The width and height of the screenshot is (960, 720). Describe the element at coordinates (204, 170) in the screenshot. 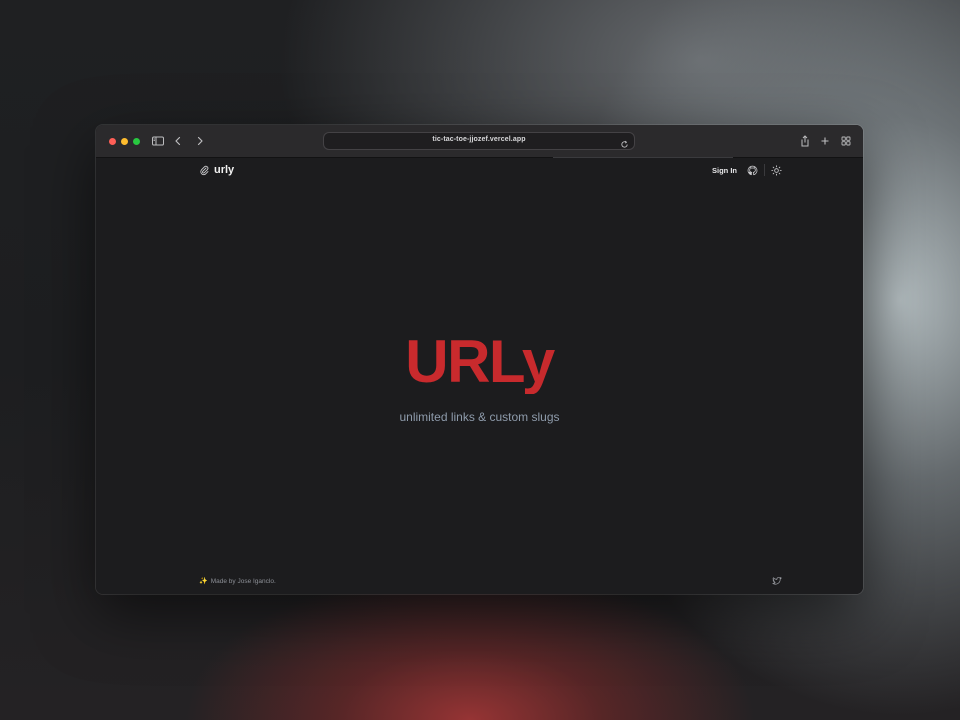

I see `paperclip-icon` at that location.